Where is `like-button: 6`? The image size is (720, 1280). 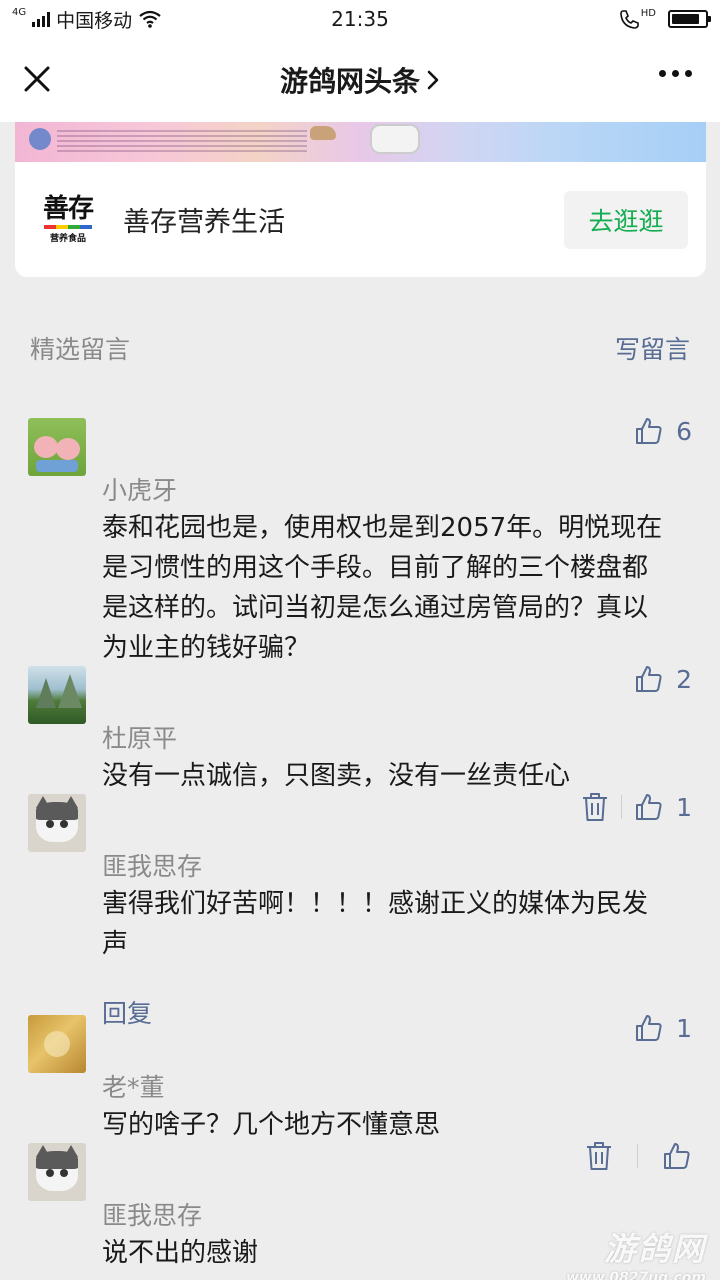
like-button: 6 is located at coordinates (663, 431).